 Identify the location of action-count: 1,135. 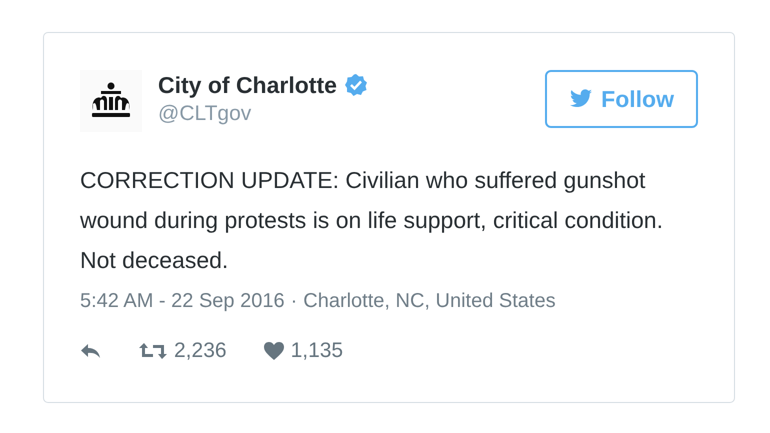
(317, 351).